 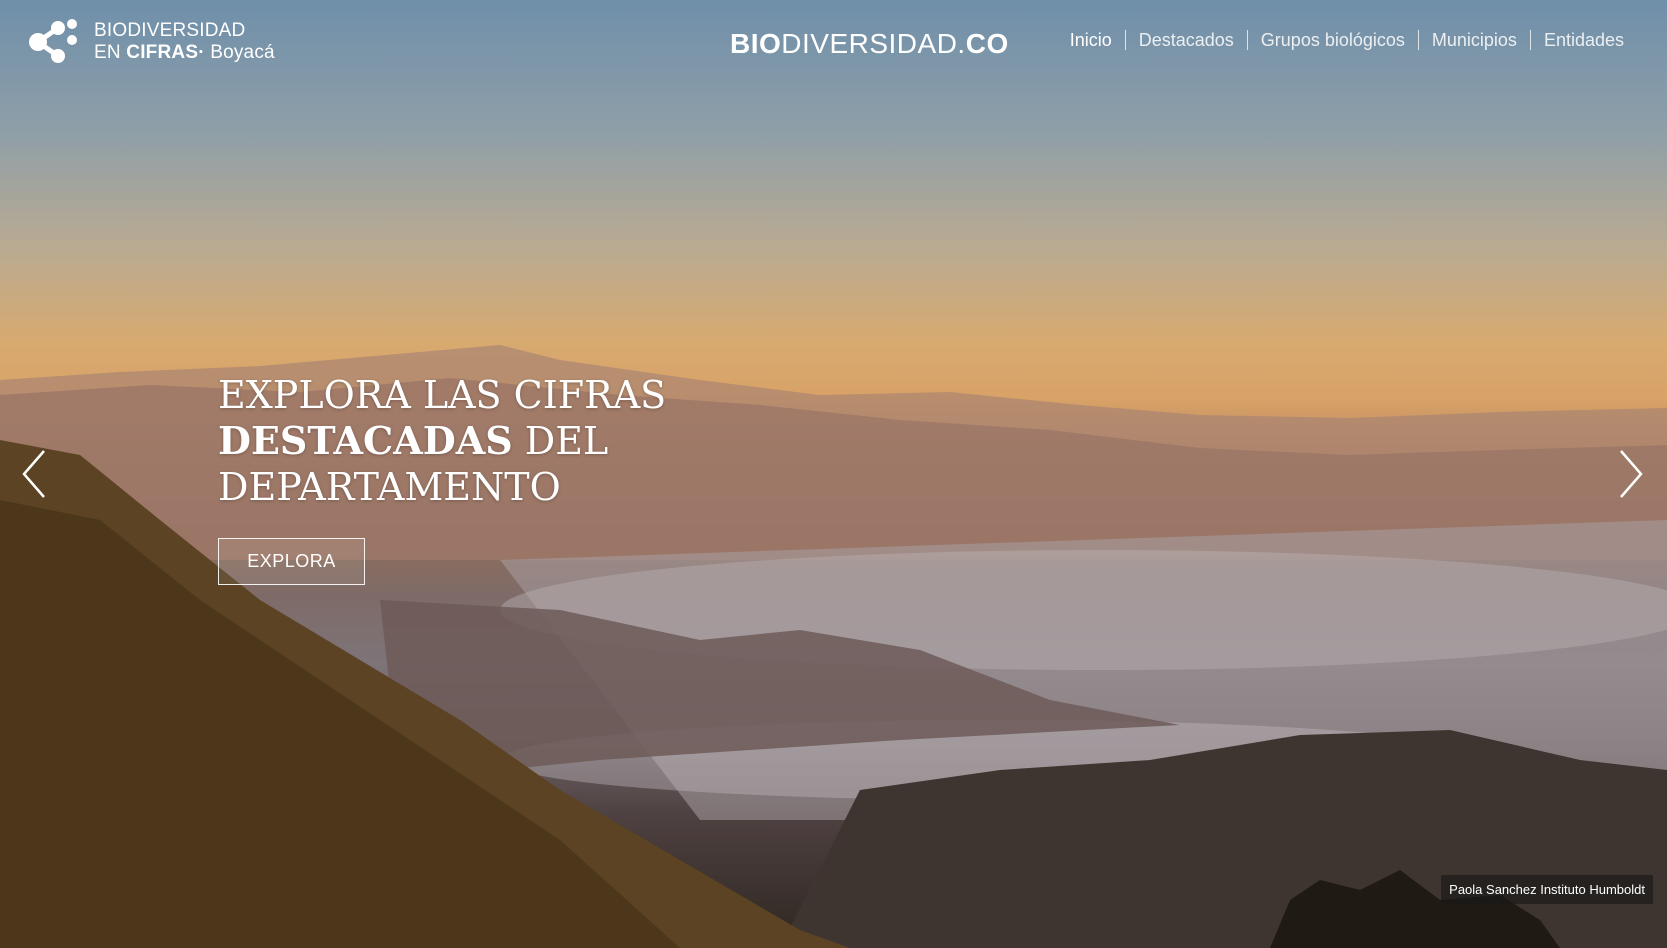 I want to click on headline-line2: DESTACADAS DEL, so click(x=442, y=441).